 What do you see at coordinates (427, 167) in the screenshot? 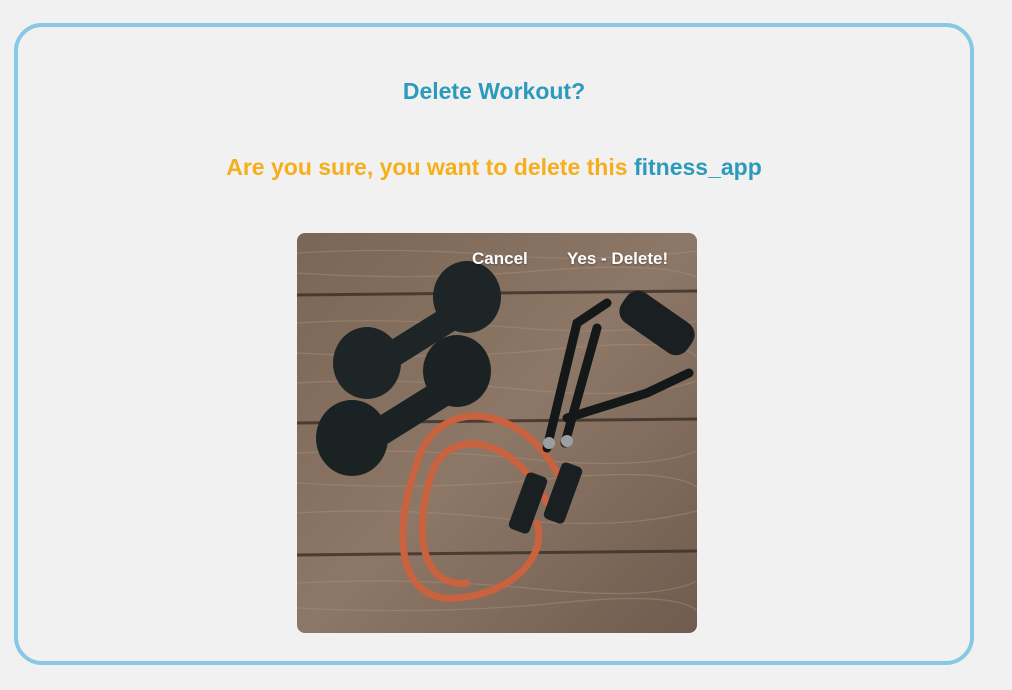
I see `question-text: Are you sure, you want to delete this` at bounding box center [427, 167].